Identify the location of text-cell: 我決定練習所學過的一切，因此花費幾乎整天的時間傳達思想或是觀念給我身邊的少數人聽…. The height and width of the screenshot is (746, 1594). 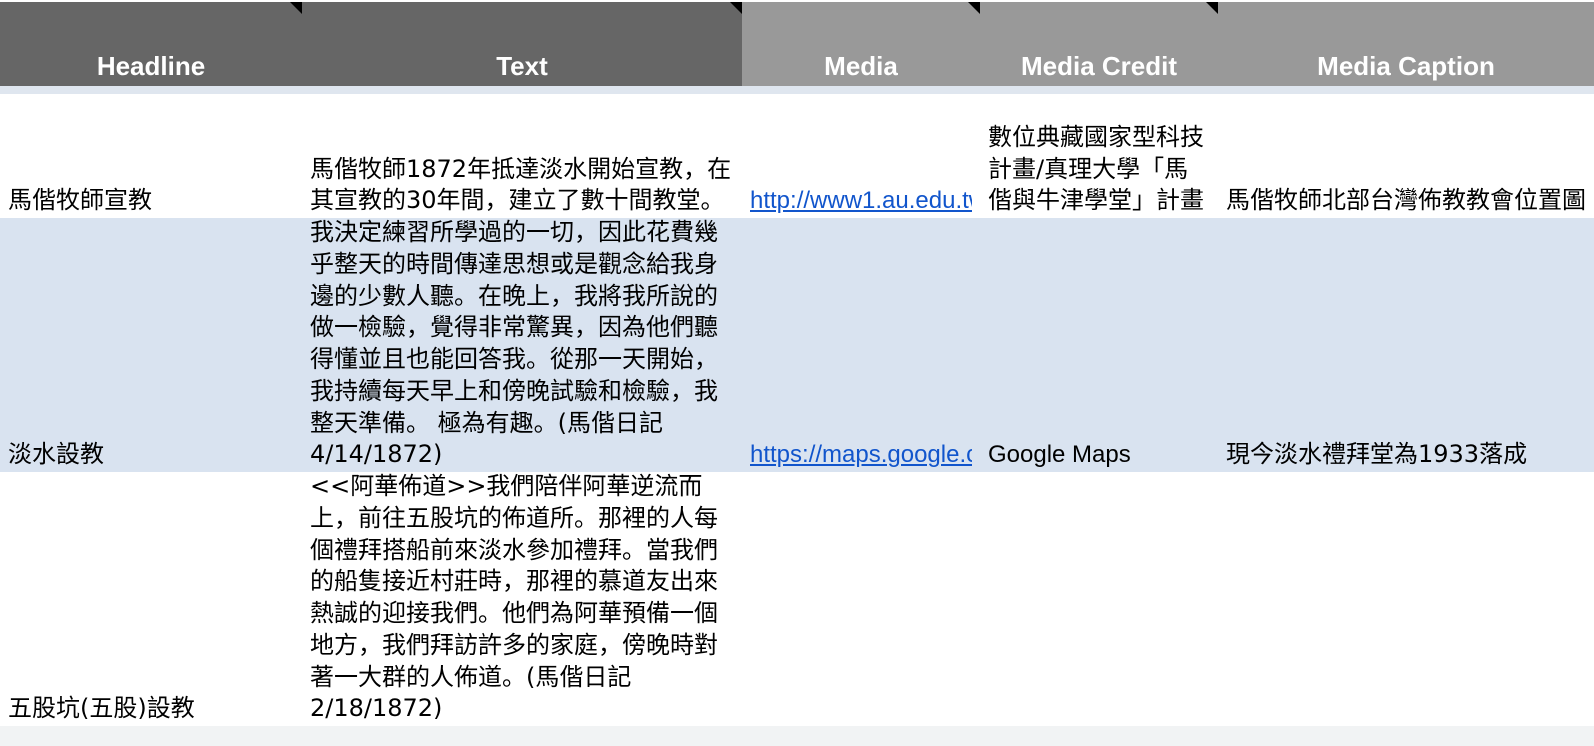
(522, 345).